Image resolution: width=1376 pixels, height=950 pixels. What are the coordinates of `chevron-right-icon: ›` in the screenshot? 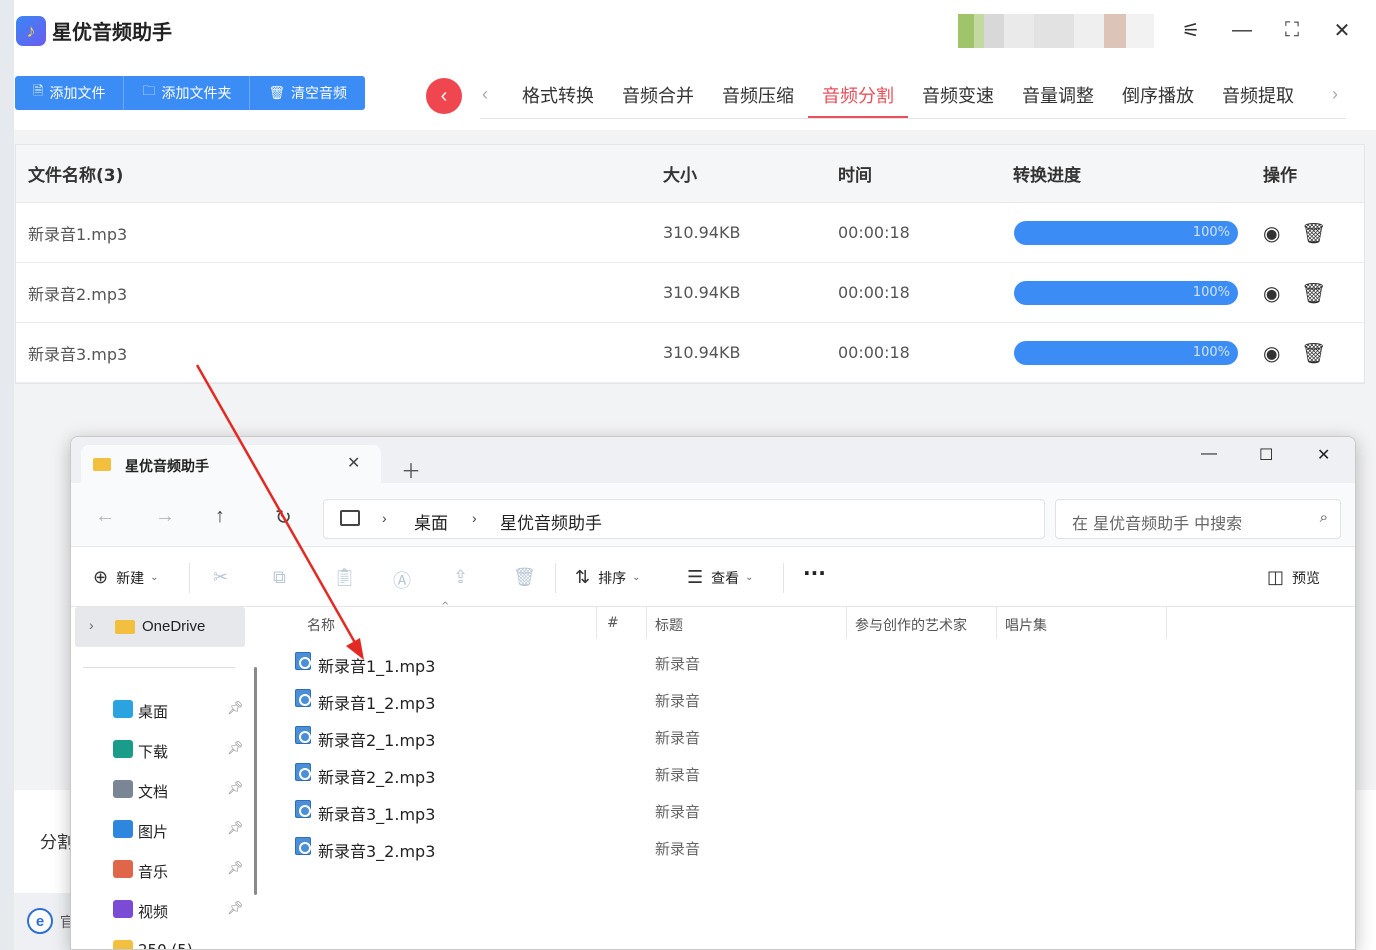 It's located at (91, 625).